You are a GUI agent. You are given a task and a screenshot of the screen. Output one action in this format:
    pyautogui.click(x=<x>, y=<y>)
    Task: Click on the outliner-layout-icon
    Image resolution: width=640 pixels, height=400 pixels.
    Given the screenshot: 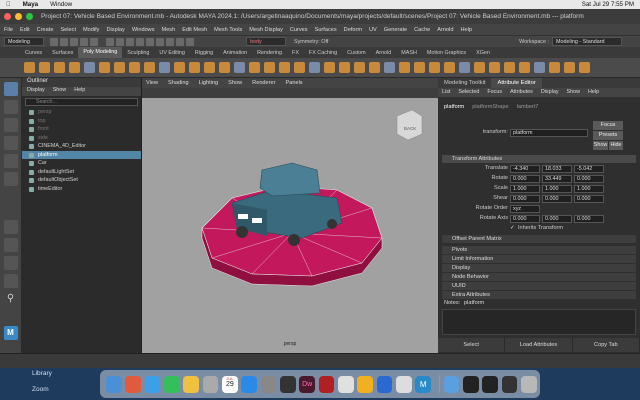 What is the action you would take?
    pyautogui.click(x=10, y=281)
    